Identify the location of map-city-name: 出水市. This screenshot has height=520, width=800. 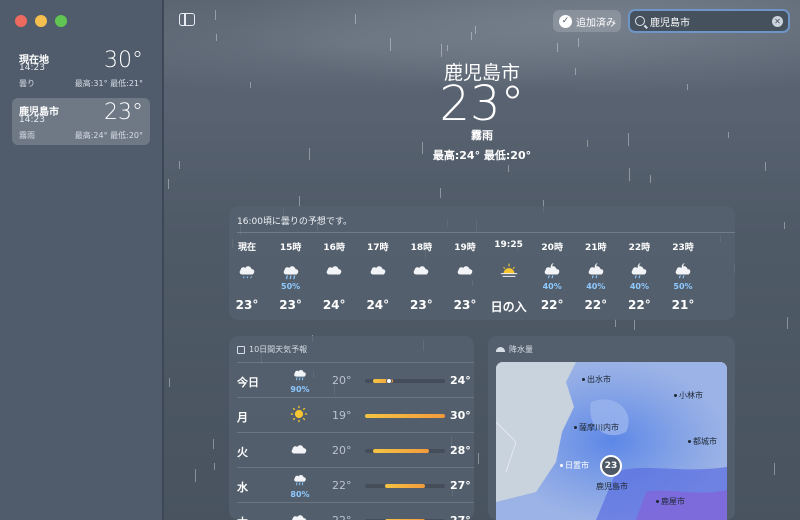
(599, 379).